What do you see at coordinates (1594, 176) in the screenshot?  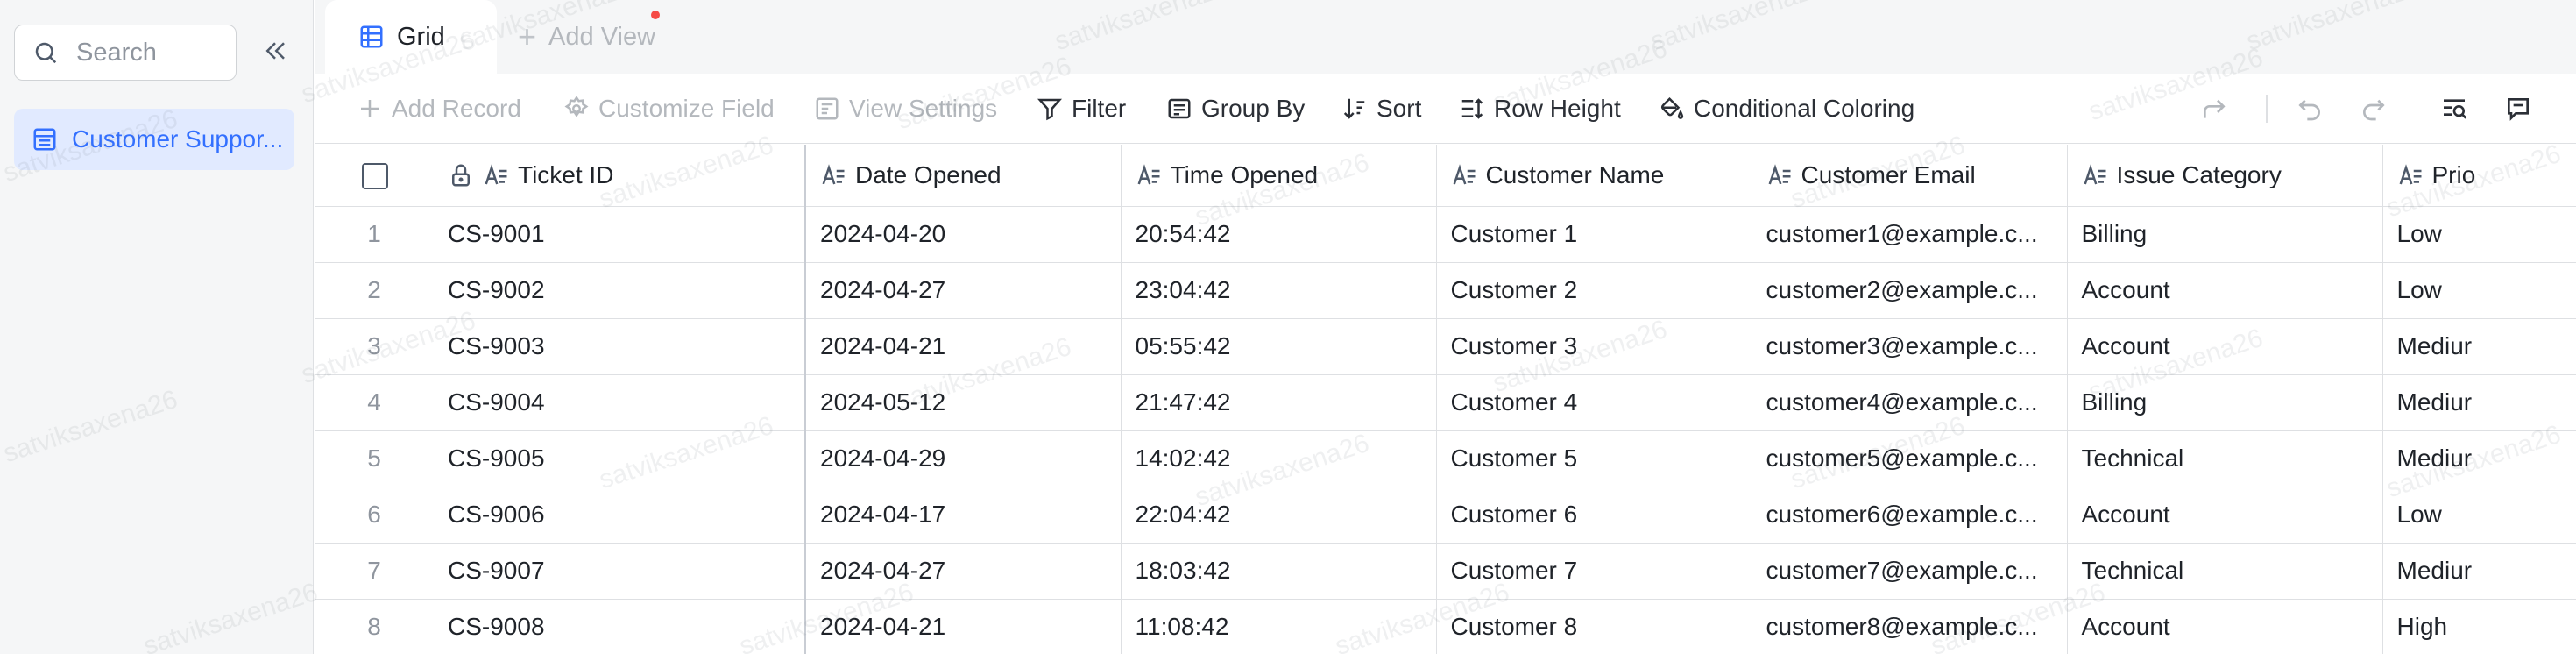 I see `column-header-customer-name: Customer Name` at bounding box center [1594, 176].